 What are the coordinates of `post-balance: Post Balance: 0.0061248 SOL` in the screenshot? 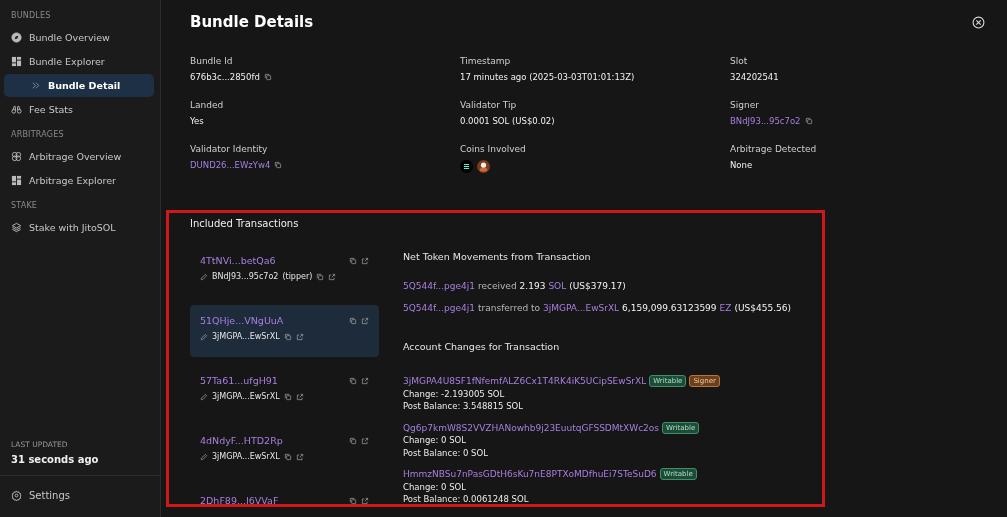 It's located at (466, 499).